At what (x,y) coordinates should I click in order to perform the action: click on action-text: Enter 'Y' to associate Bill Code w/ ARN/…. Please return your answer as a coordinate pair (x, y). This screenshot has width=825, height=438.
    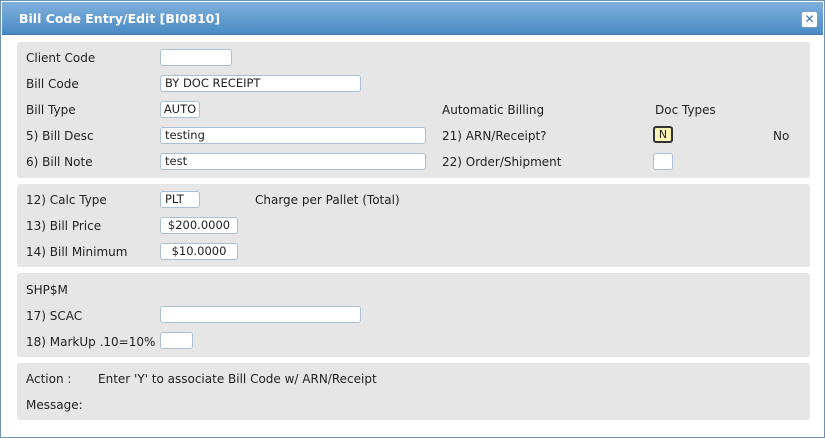
    Looking at the image, I should click on (237, 379).